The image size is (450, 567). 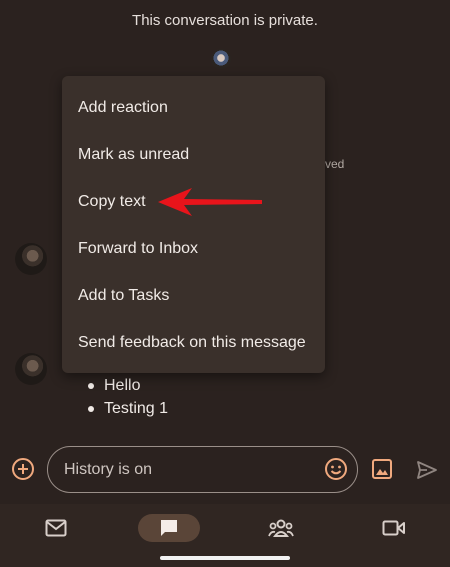 What do you see at coordinates (193, 154) in the screenshot?
I see `menu-item-mark-unread: Mark as unread` at bounding box center [193, 154].